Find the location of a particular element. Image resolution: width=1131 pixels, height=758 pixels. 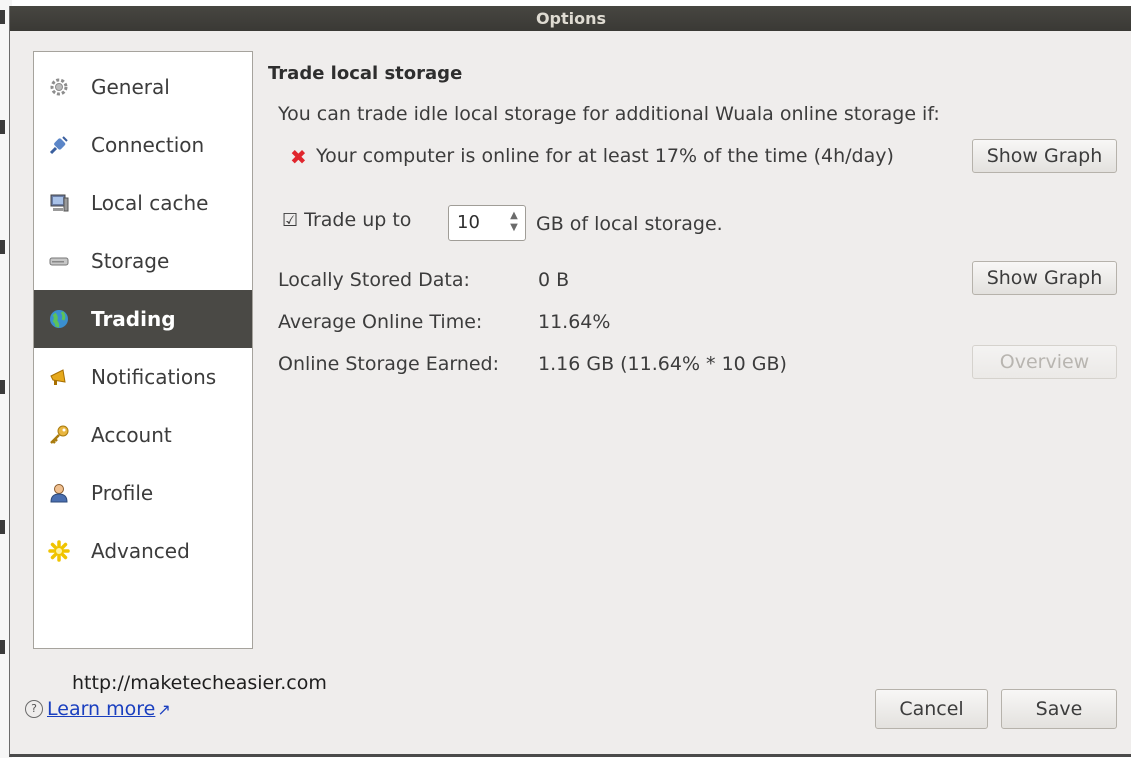

trade-amount-value: 10 is located at coordinates (468, 222).